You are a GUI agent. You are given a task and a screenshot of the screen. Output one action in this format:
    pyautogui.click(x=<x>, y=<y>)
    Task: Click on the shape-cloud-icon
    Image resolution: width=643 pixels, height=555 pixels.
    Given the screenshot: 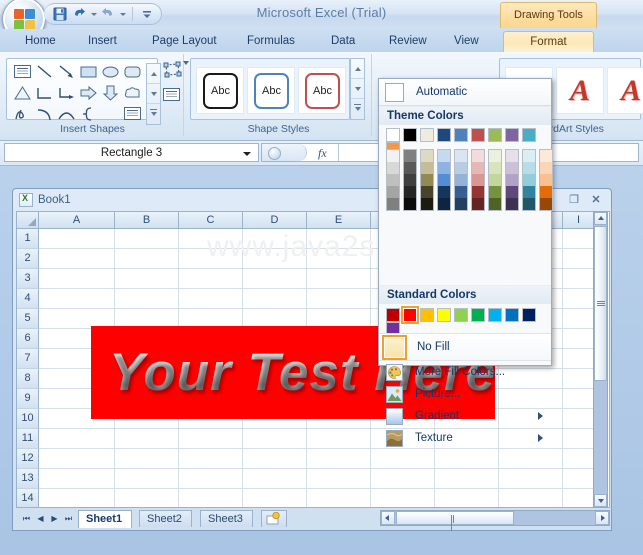 What is the action you would take?
    pyautogui.click(x=133, y=93)
    